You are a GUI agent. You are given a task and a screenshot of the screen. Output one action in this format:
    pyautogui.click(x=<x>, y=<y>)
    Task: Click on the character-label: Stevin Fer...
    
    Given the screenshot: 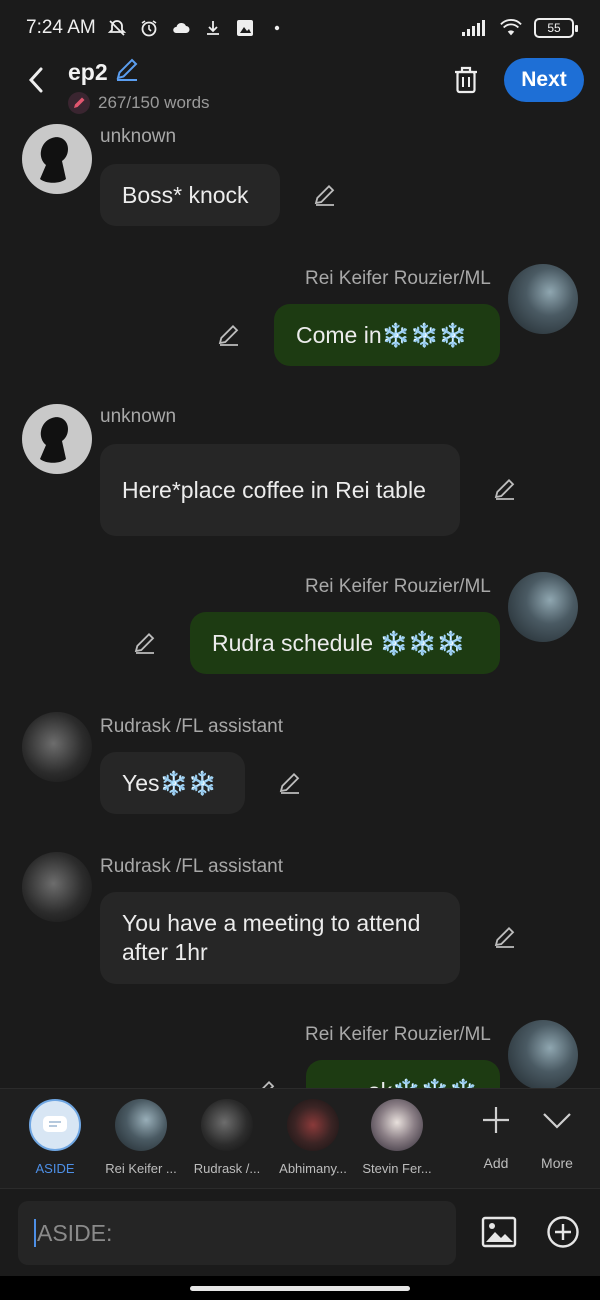 What is the action you would take?
    pyautogui.click(x=397, y=1168)
    